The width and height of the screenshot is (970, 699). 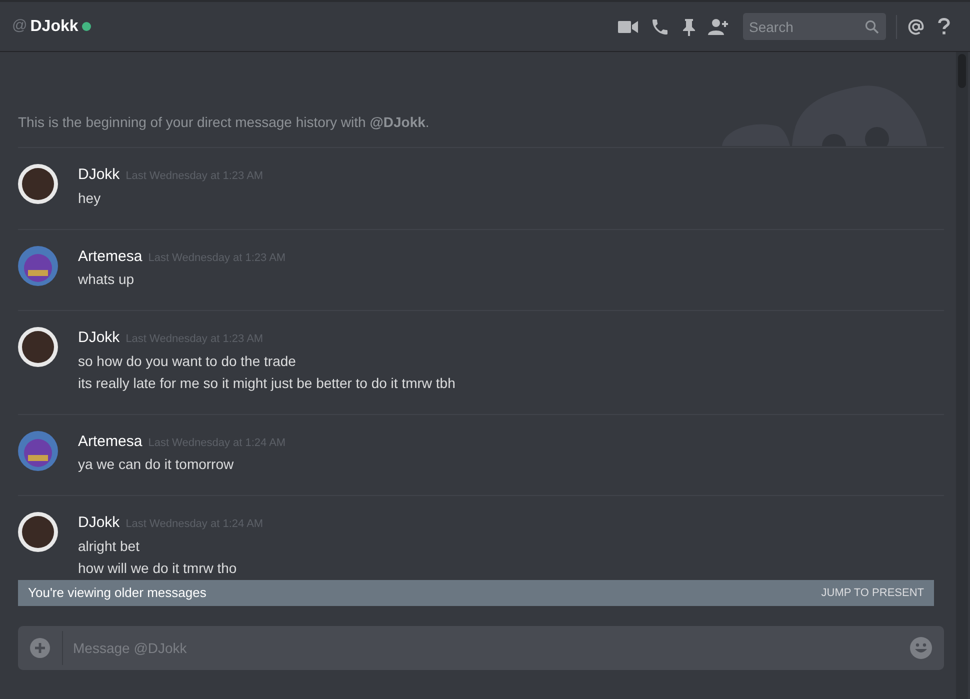 I want to click on message-text: whats up, so click(x=107, y=279).